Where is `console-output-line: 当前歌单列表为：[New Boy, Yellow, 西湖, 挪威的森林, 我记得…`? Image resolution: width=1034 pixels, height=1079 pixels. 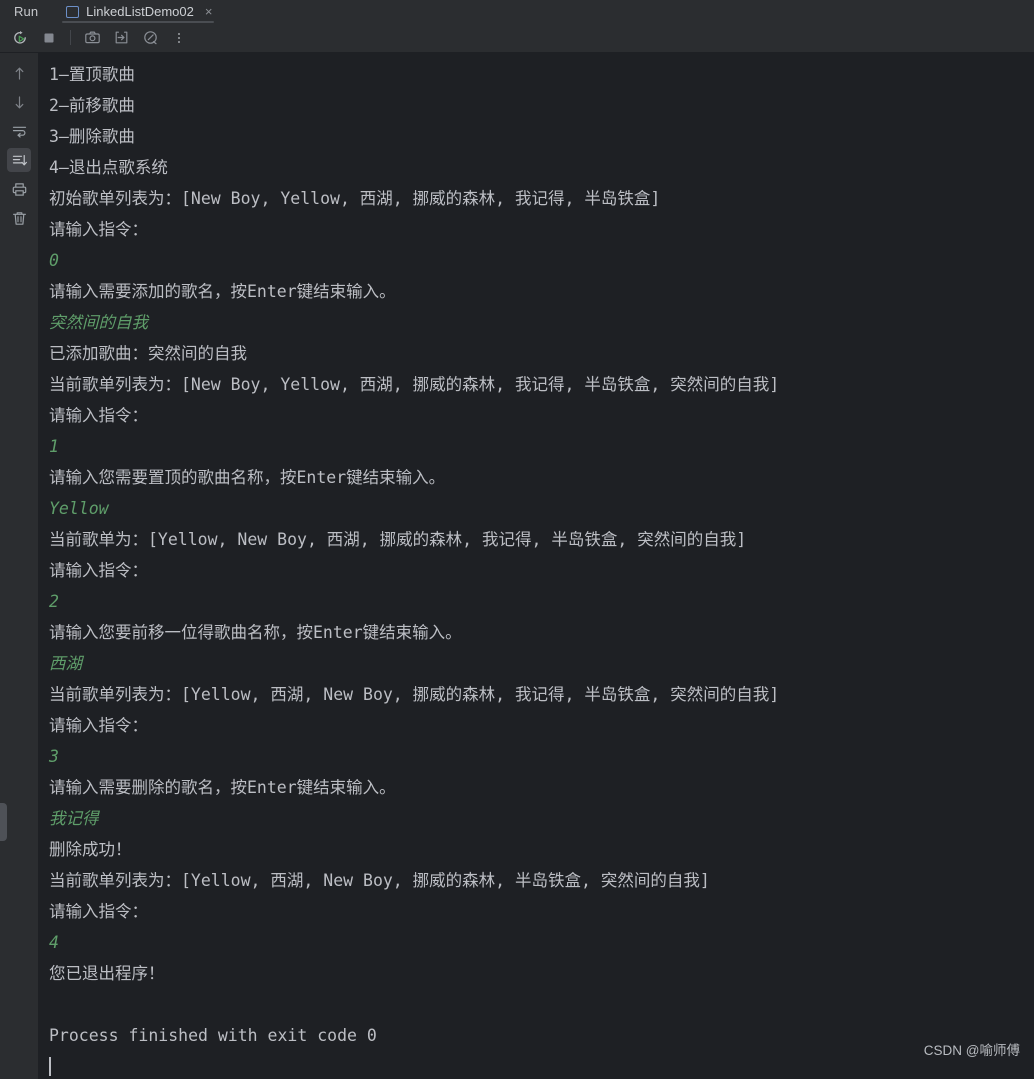
console-output-line: 当前歌单列表为：[New Boy, Yellow, 西湖, 挪威的森林, 我记得… is located at coordinates (414, 384).